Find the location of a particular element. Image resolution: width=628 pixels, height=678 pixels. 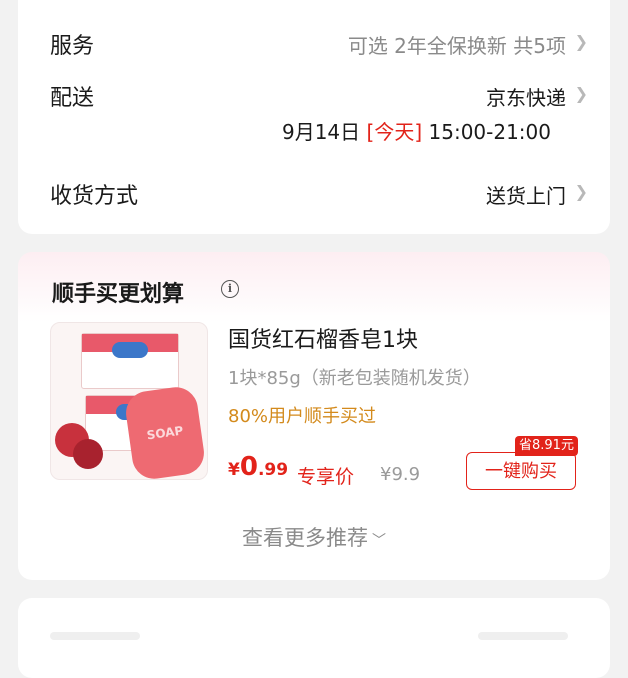

info-icon: i is located at coordinates (230, 289).